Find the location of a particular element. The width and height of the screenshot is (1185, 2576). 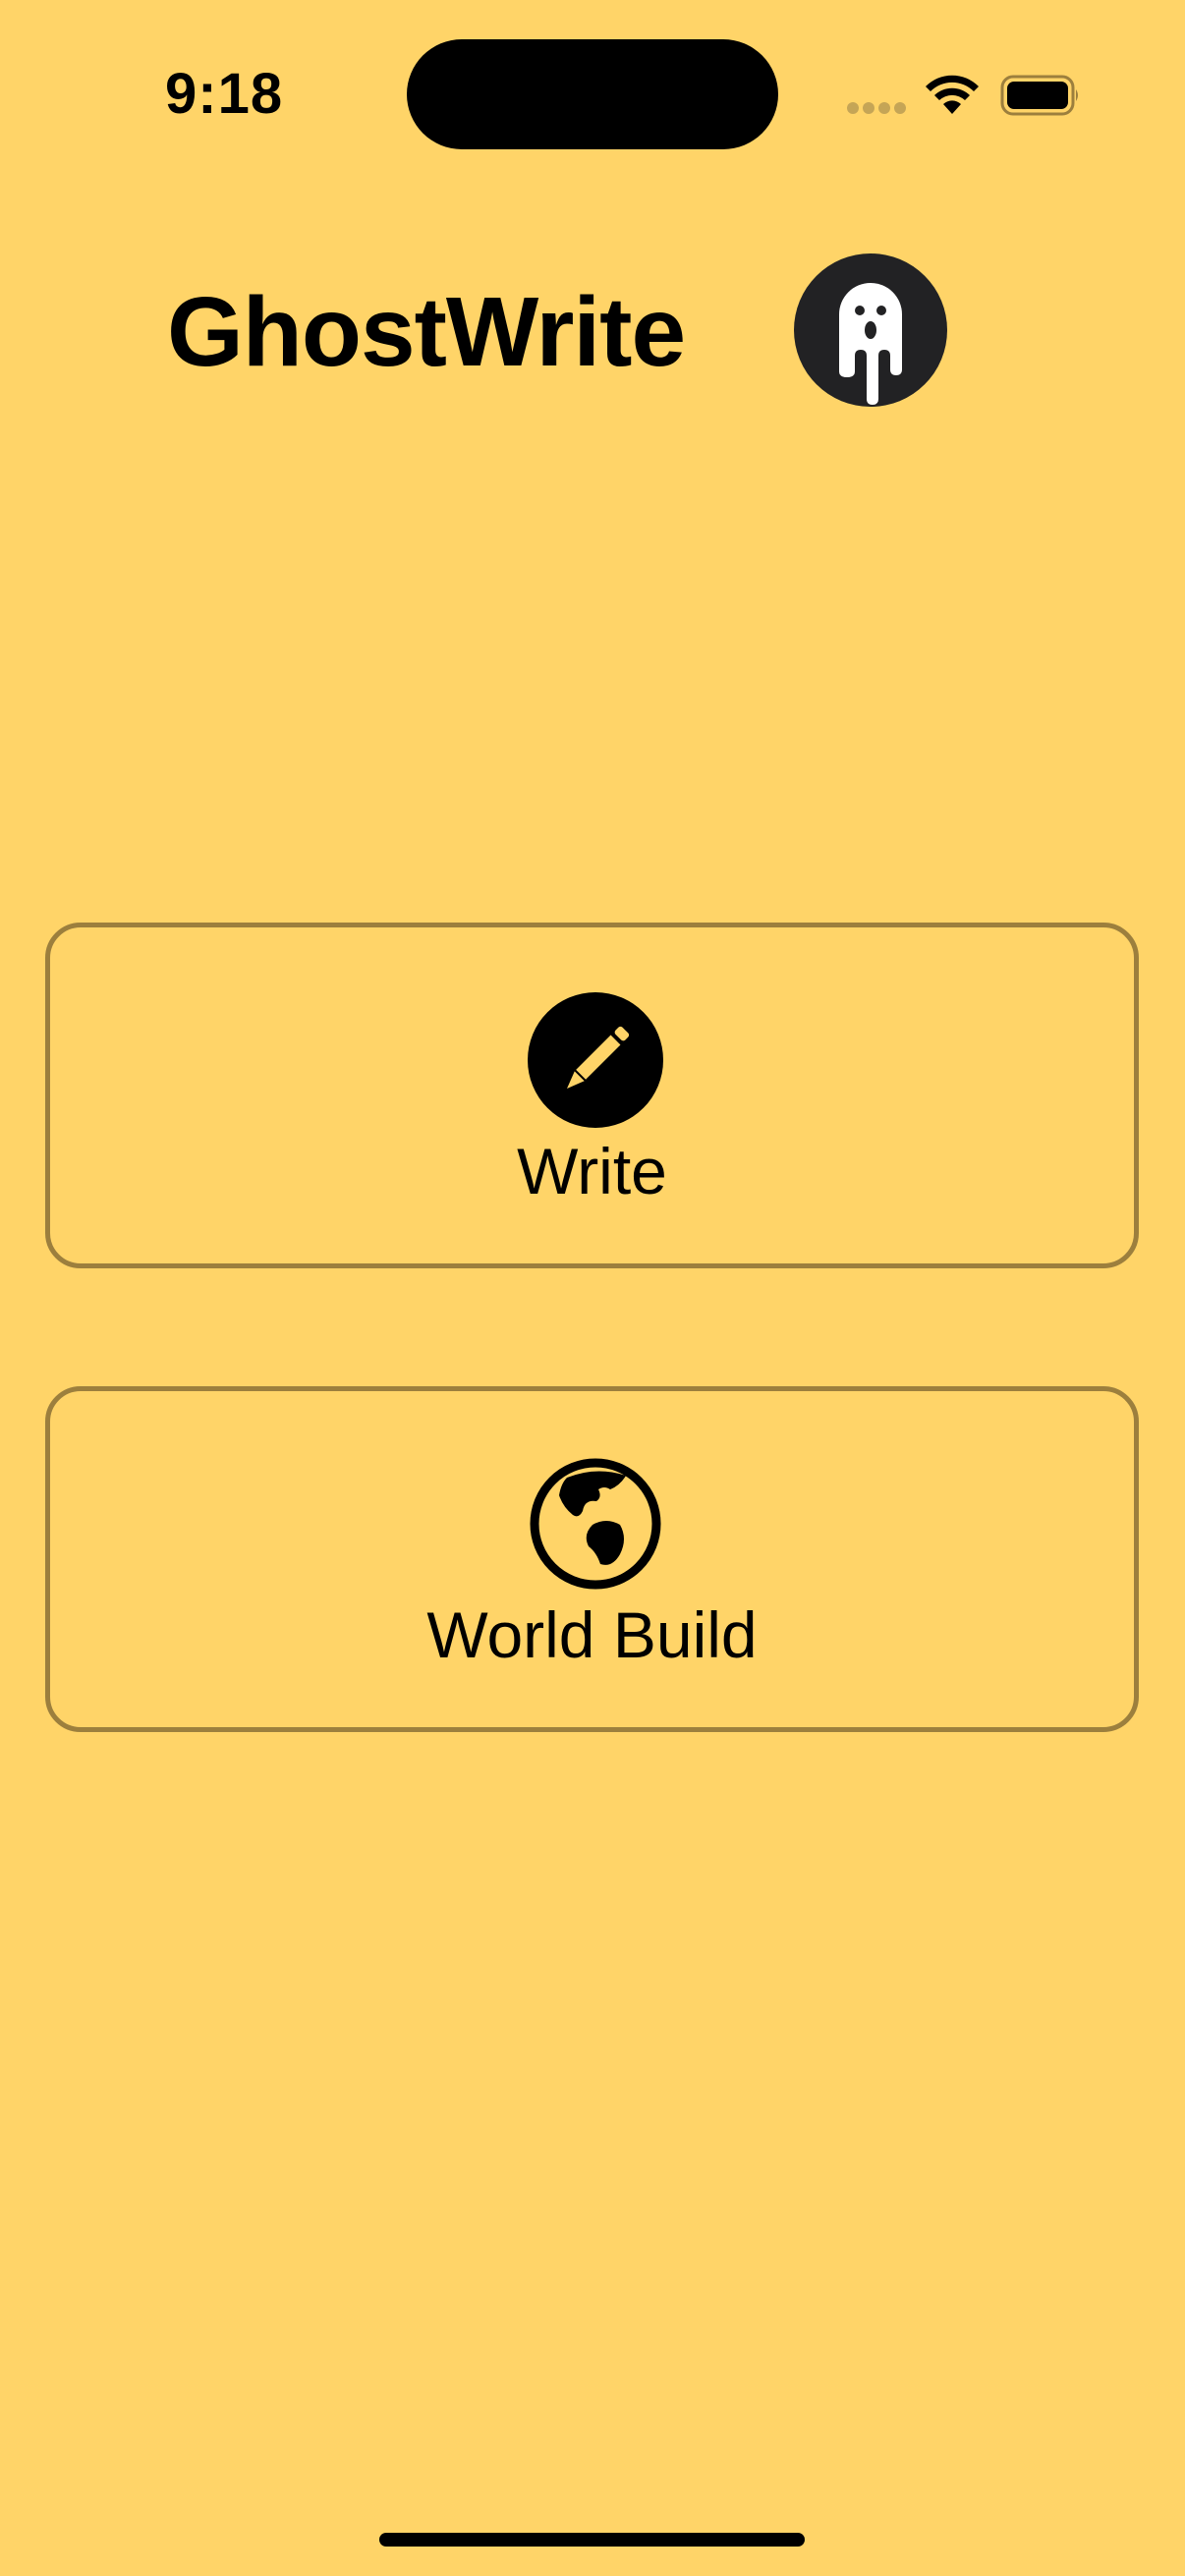

globe-icon is located at coordinates (596, 1524).